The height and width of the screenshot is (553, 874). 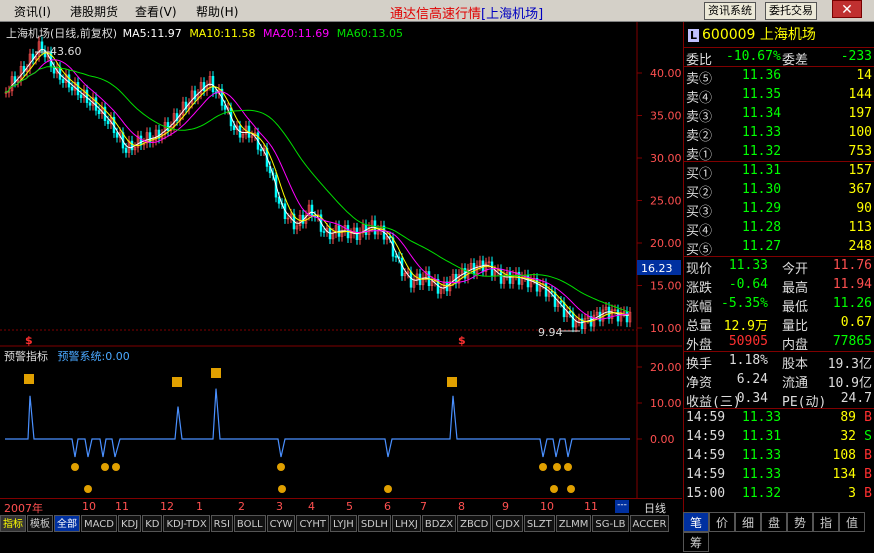 I want to click on ask-row: 卖④ 11.35 144, so click(x=779, y=96).